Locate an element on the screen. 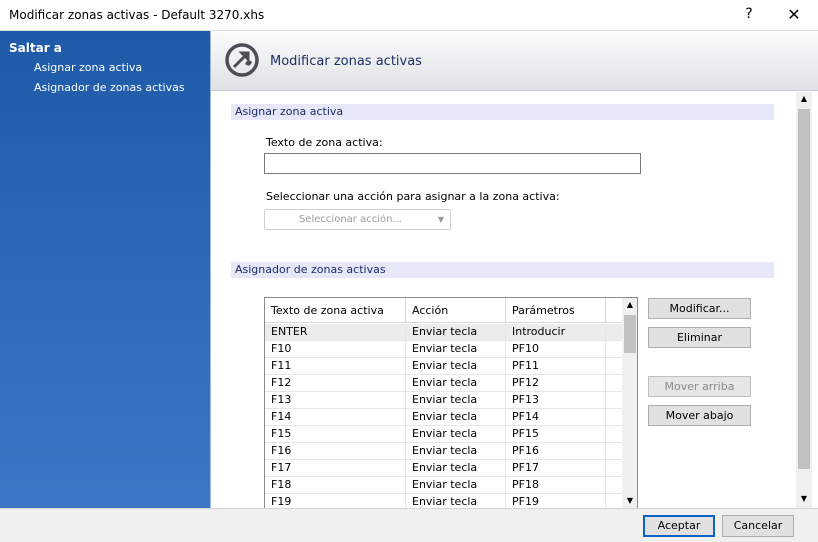 The image size is (818, 542). cell-params: PF11 is located at coordinates (556, 366).